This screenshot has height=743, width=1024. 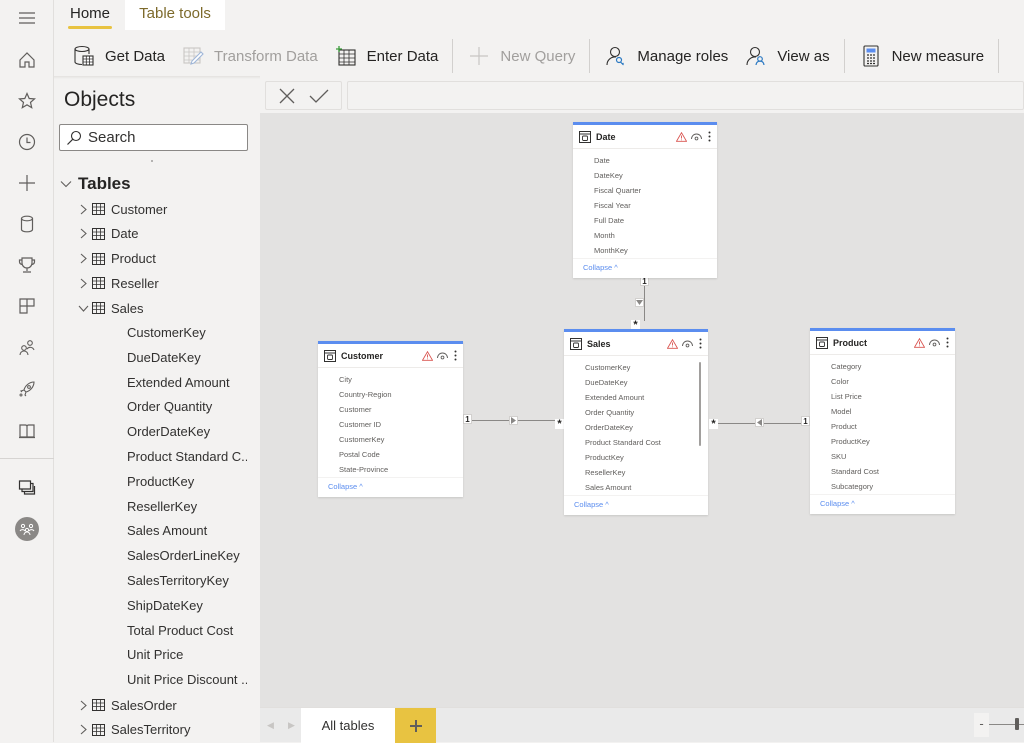 What do you see at coordinates (291, 725) in the screenshot?
I see `tab-scroll-right-icon: ▶` at bounding box center [291, 725].